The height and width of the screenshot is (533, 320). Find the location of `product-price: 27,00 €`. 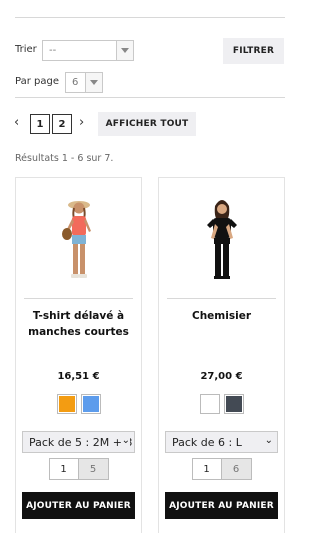

product-price: 27,00 € is located at coordinates (221, 376).